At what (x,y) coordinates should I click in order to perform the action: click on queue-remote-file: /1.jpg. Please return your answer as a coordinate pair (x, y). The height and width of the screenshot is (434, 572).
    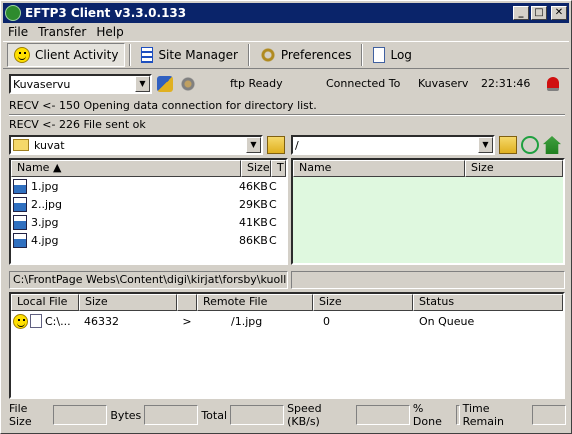
    Looking at the image, I should click on (247, 321).